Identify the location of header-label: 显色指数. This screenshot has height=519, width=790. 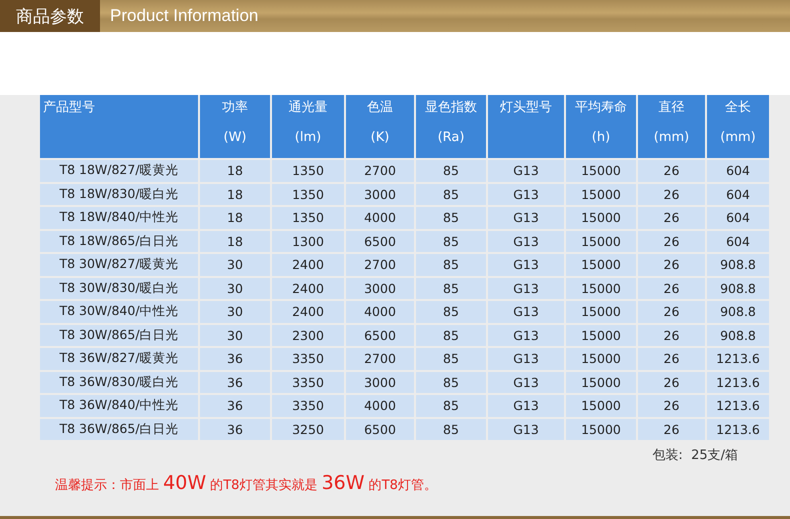
(451, 108).